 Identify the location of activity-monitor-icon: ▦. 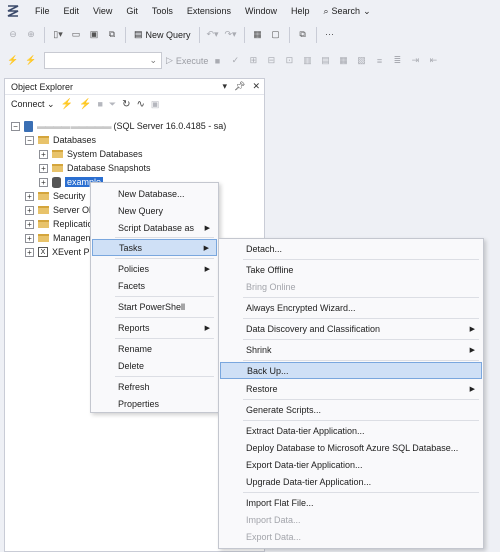
(258, 35).